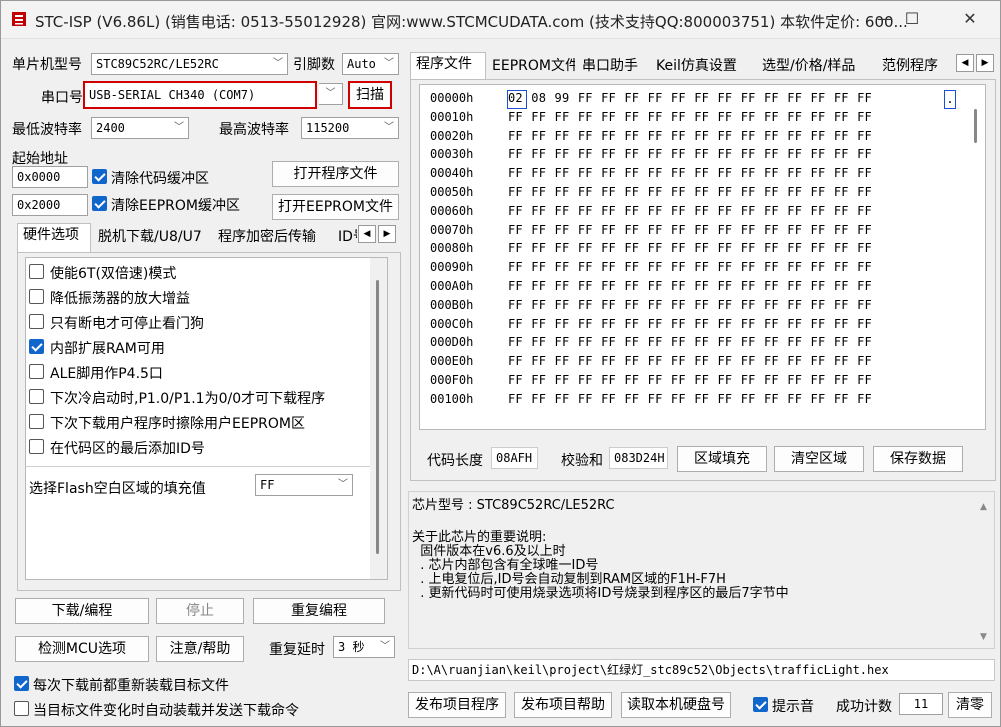  I want to click on start-address-label: 起始地址, so click(40, 159).